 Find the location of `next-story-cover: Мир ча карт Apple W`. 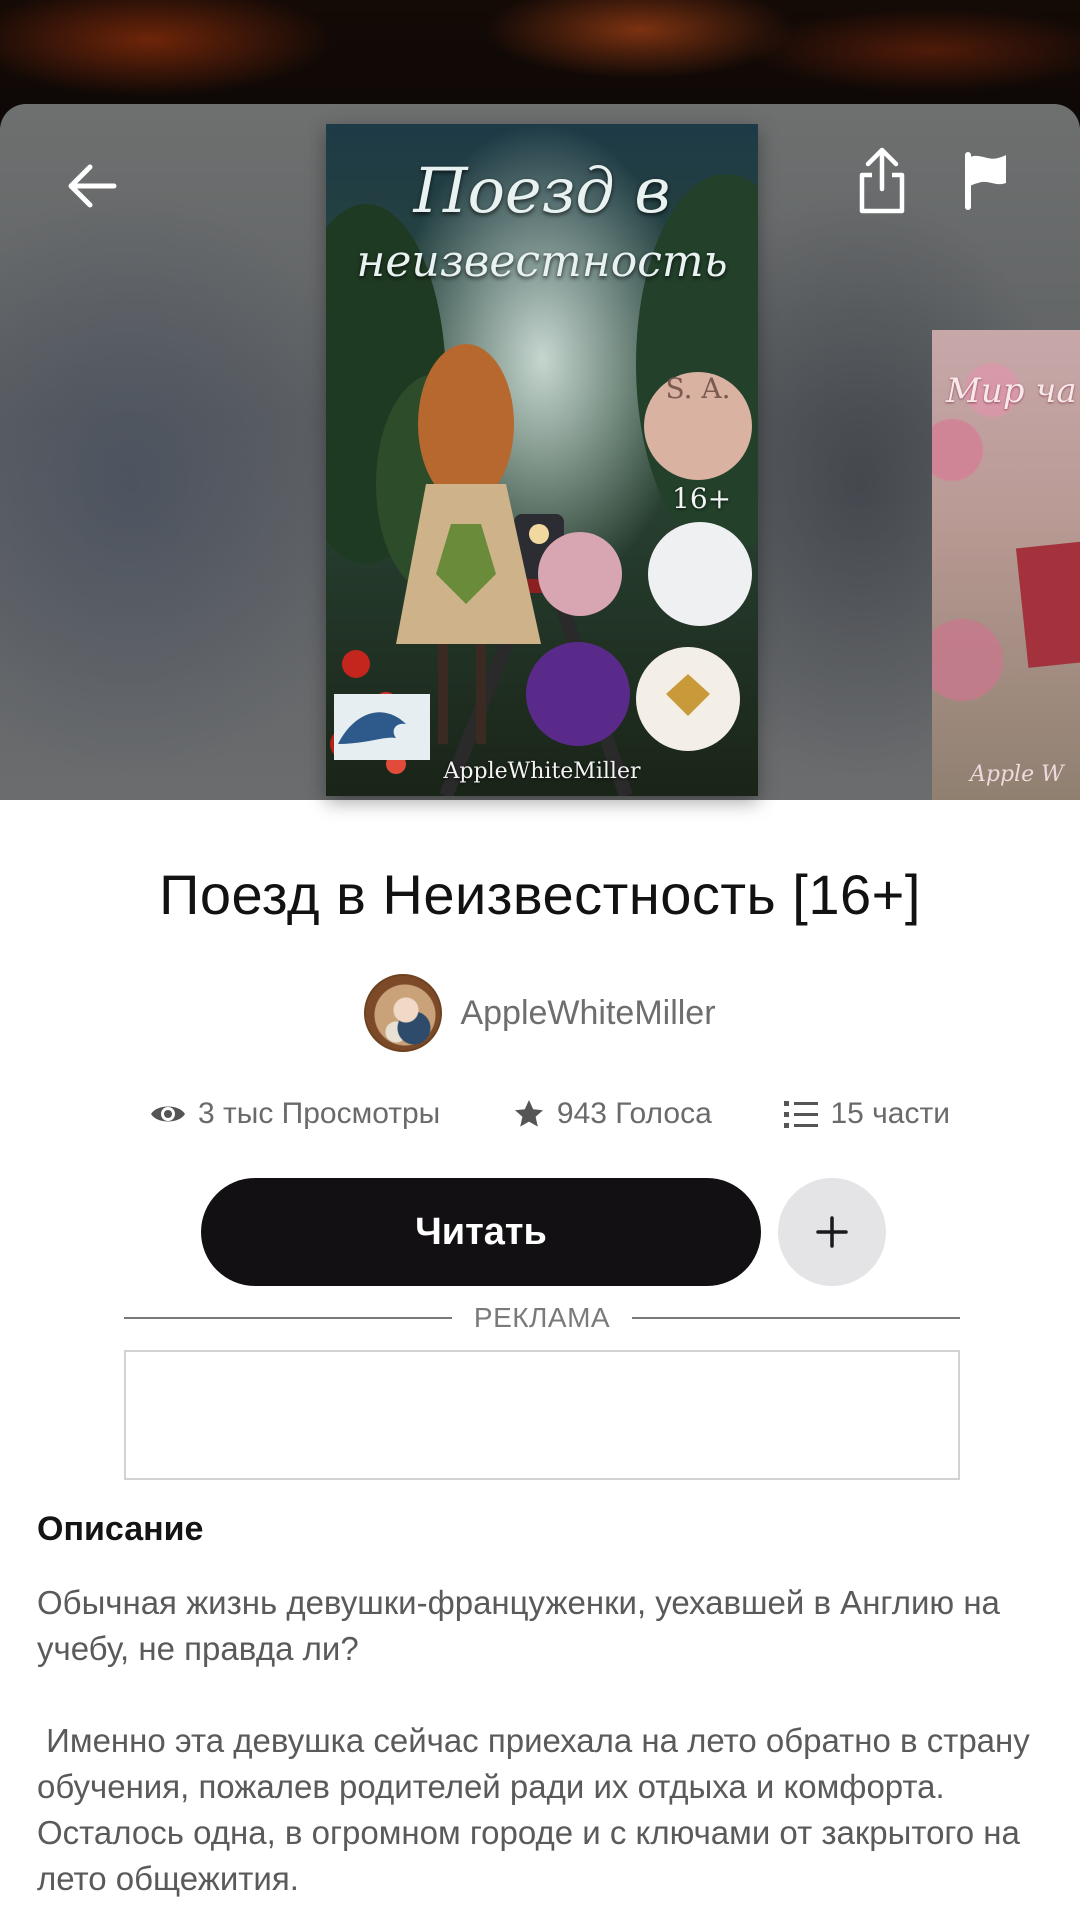

next-story-cover: Мир ча карт Apple W is located at coordinates (1006, 565).